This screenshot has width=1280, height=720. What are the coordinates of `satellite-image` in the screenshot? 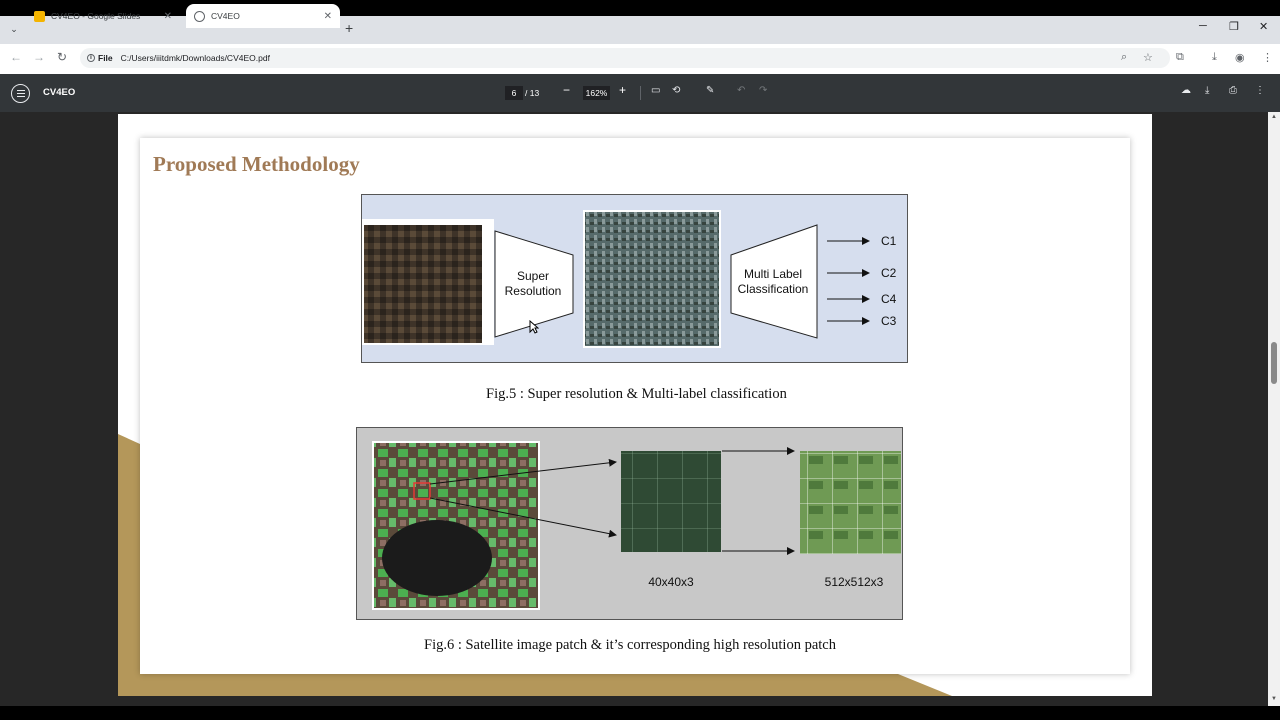 It's located at (456, 525).